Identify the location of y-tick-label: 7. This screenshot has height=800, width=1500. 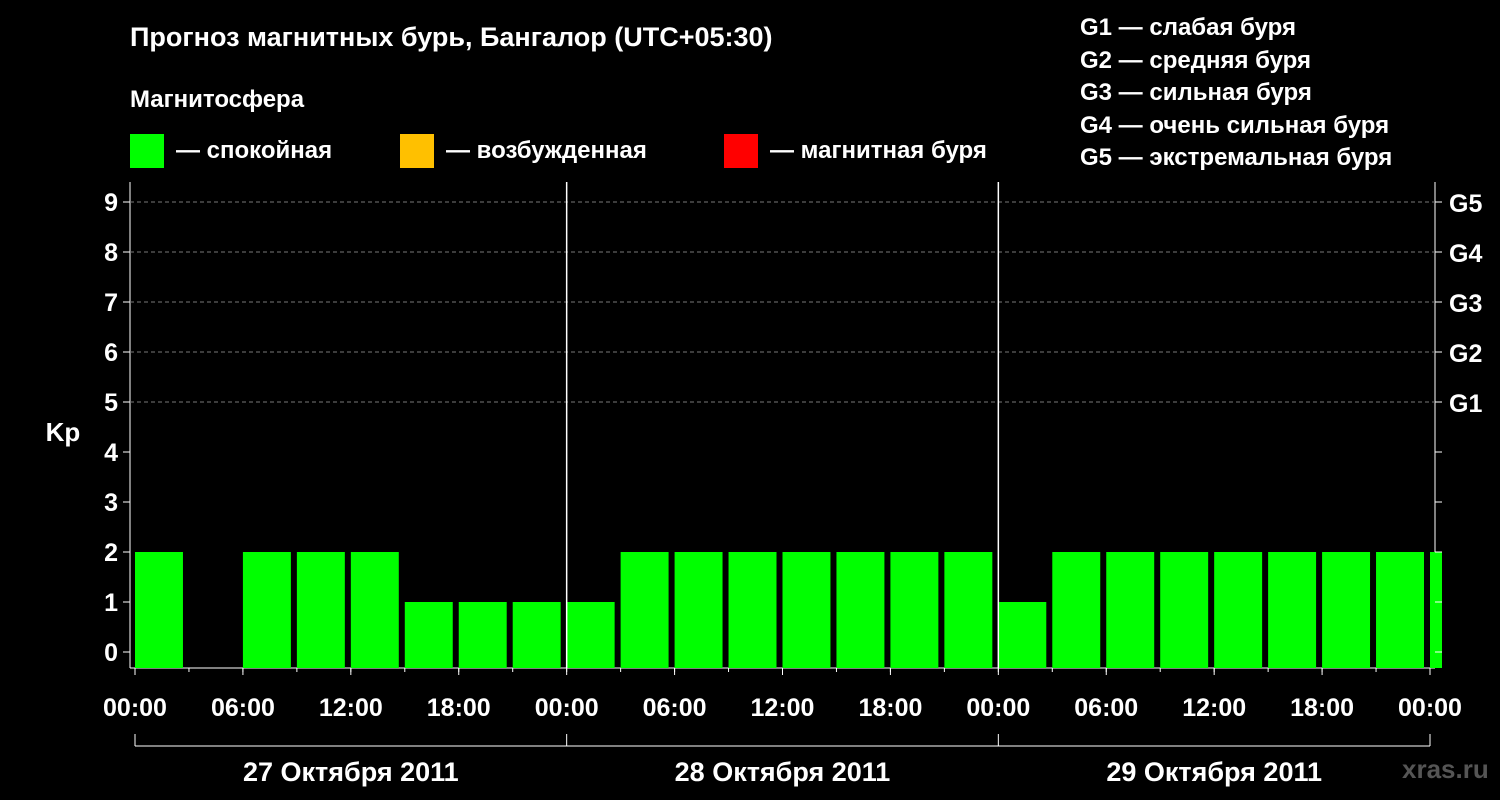
(111, 303).